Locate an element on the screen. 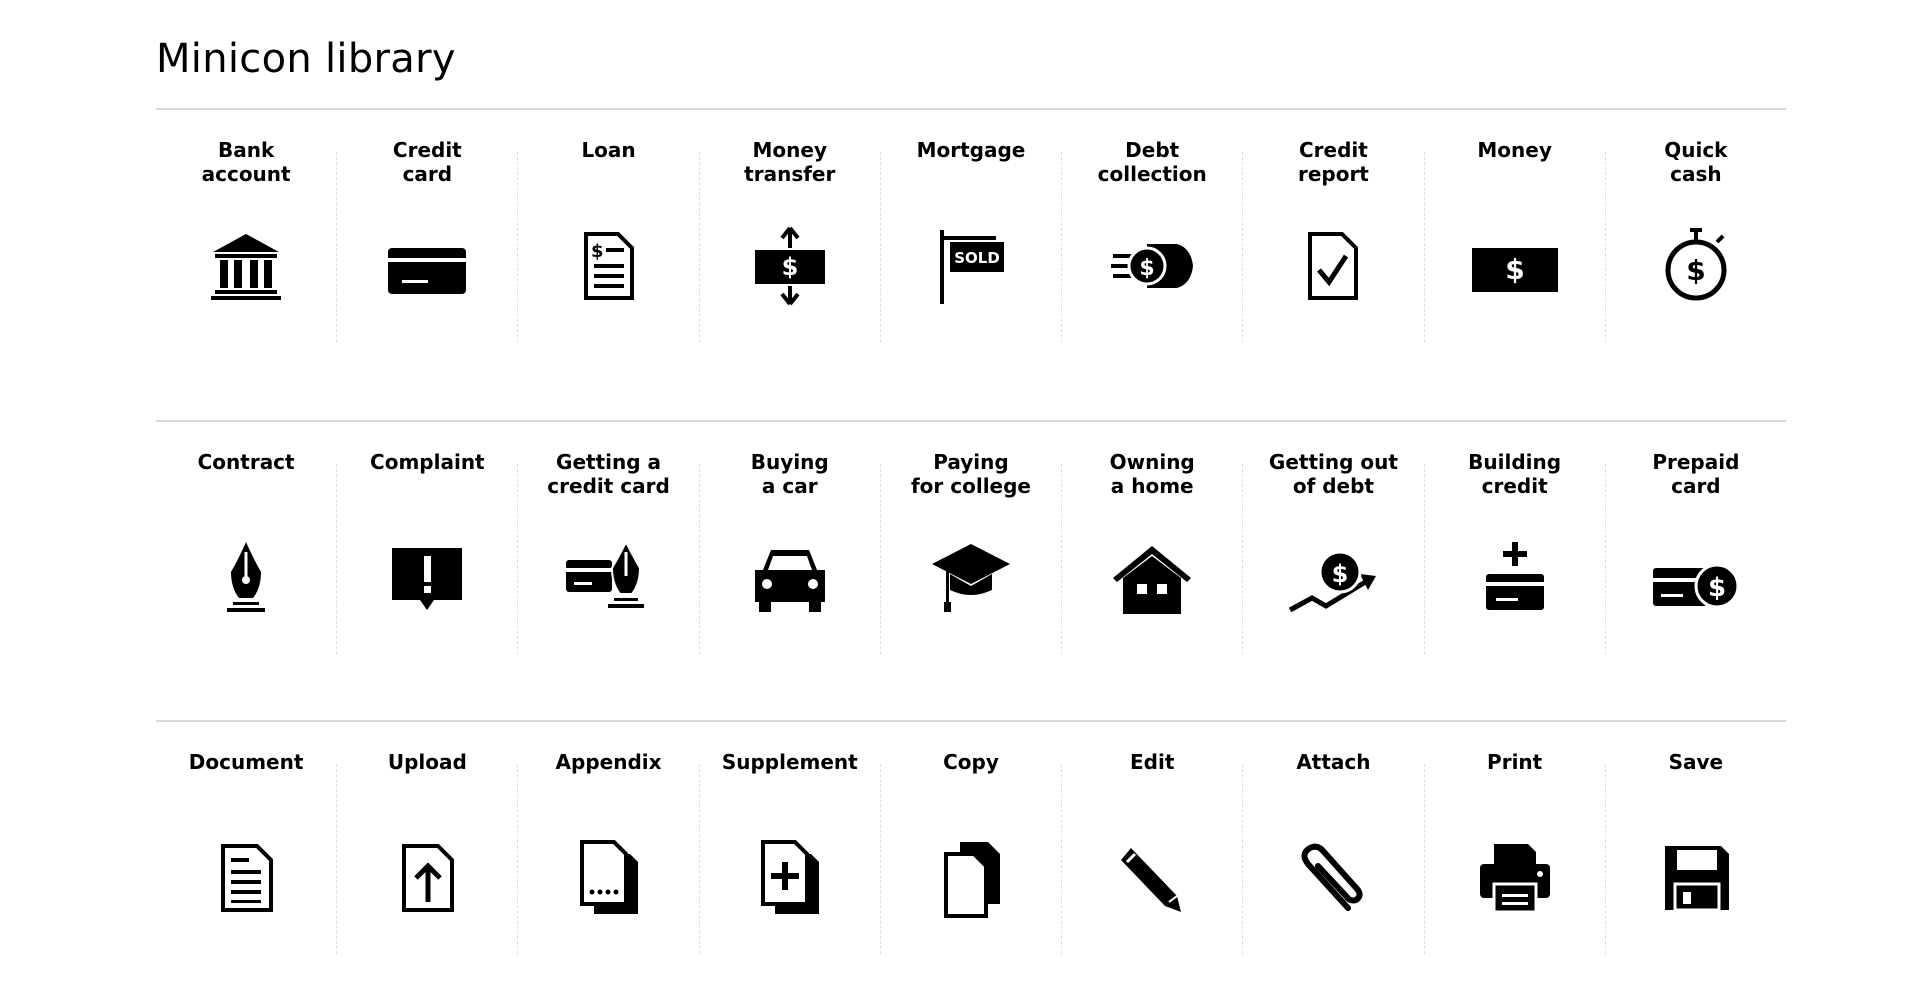 This screenshot has width=1920, height=1000. graduation-cap-icon is located at coordinates (971, 578).